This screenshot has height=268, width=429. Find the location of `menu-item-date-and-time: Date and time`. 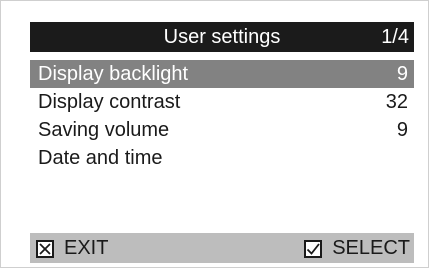

menu-item-date-and-time: Date and time is located at coordinates (222, 158).